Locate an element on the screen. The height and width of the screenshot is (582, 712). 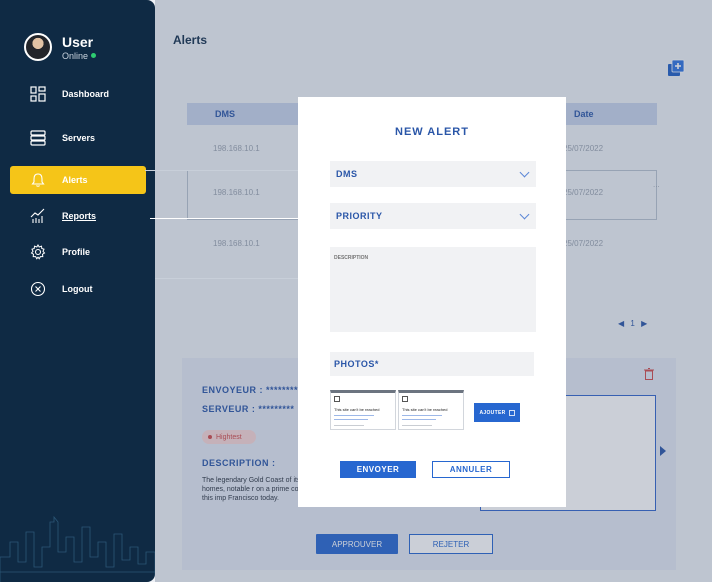
sidebar-item-reports: Reports is located at coordinates (78, 216).